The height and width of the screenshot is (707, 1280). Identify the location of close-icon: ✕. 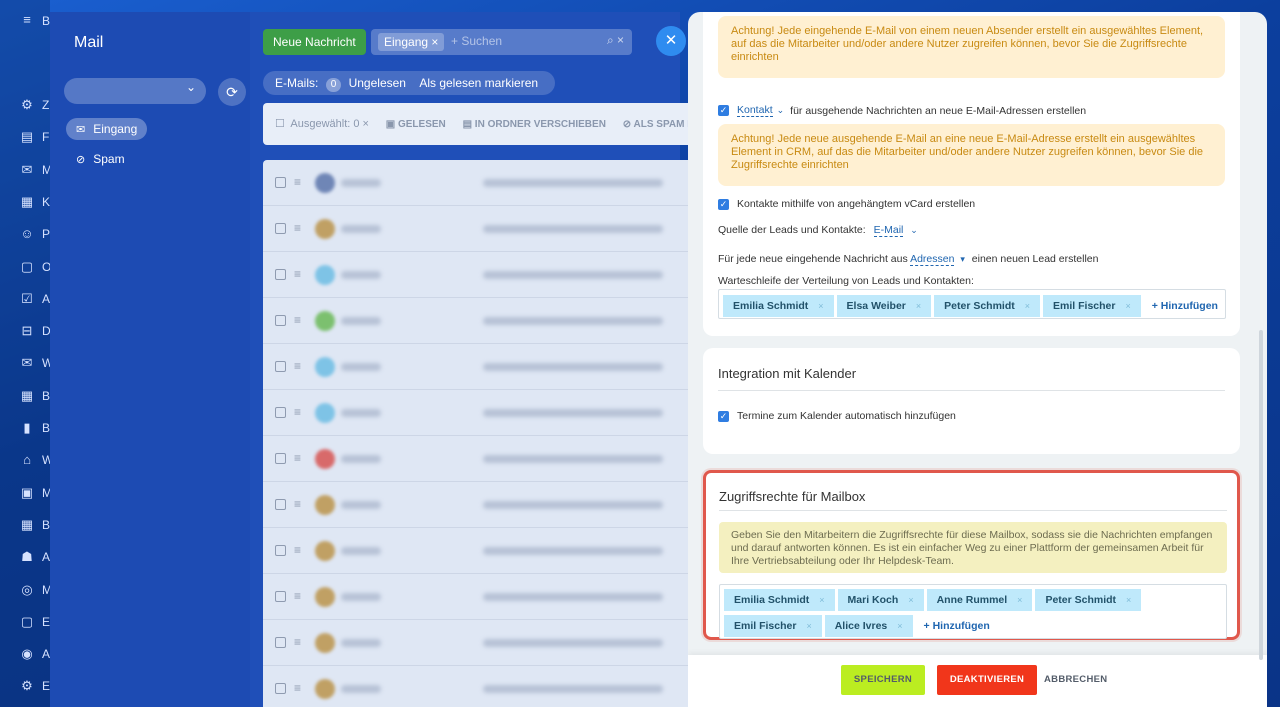
(671, 41).